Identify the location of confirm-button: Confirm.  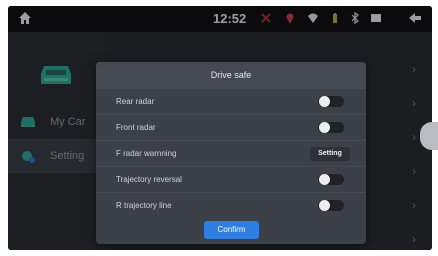
(231, 230).